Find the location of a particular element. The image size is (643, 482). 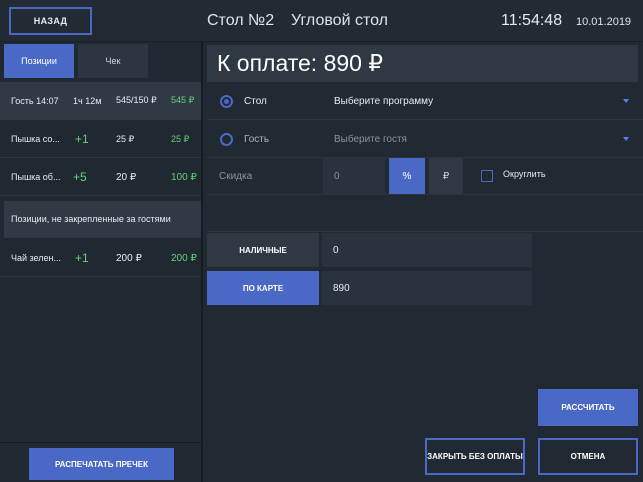

unassigned-label: Позиции, не закрепленные за гостями is located at coordinates (91, 219).